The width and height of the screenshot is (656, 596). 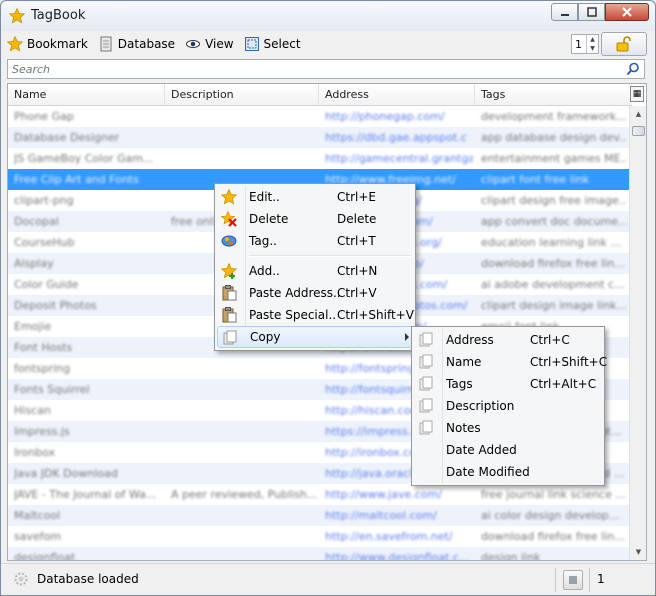 What do you see at coordinates (592, 48) in the screenshot?
I see `spin-down-icon: ▼` at bounding box center [592, 48].